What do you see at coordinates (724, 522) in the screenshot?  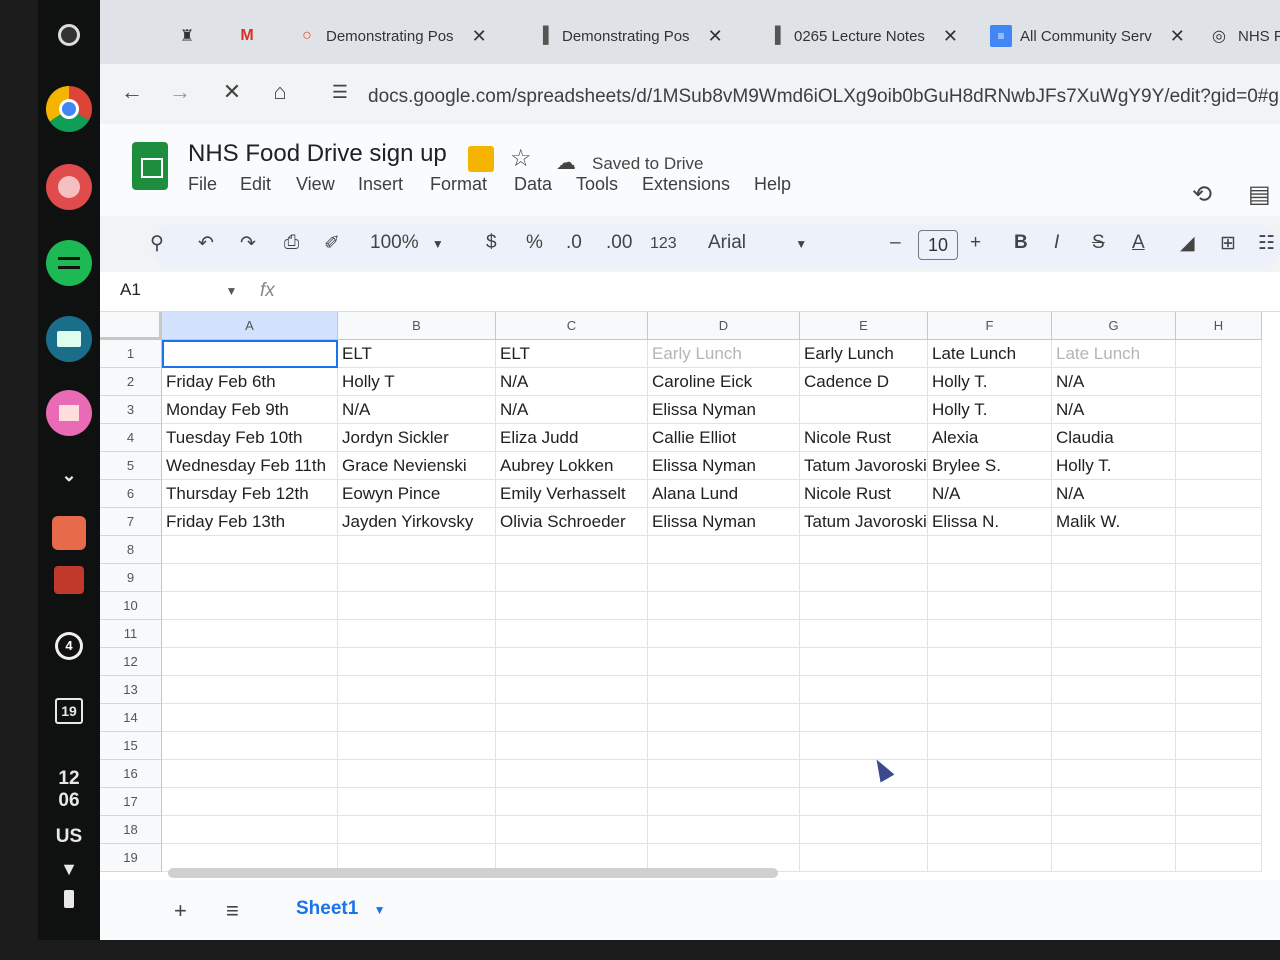 I see `cell-d7: Elissa Nyman` at bounding box center [724, 522].